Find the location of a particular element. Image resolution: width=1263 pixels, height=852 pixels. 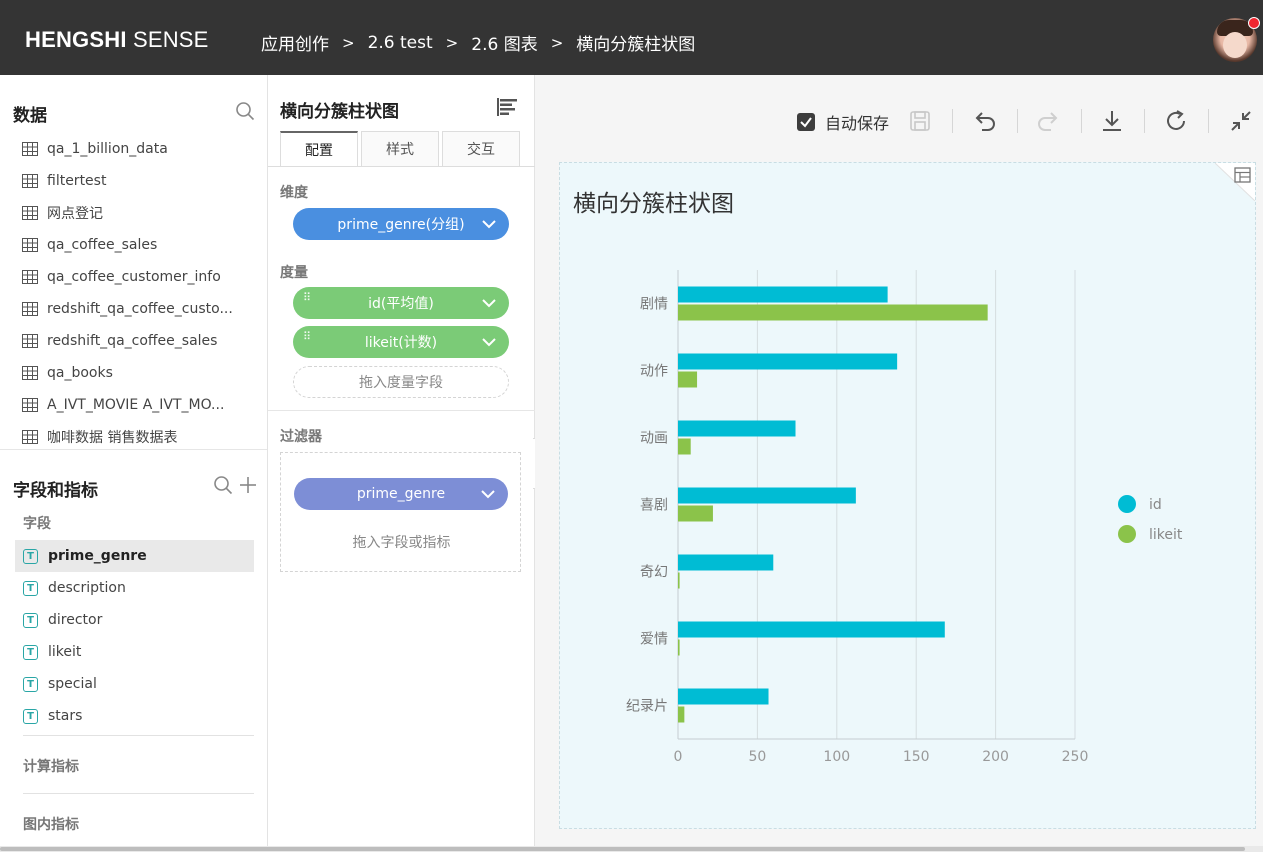

x-tick-label: 250 is located at coordinates (1075, 757).